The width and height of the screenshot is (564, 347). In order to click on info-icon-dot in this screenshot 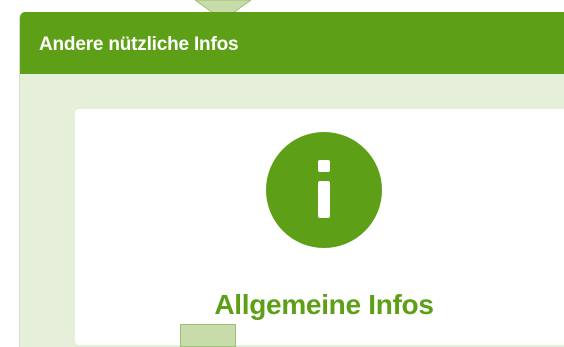, I will do `click(324, 166)`.